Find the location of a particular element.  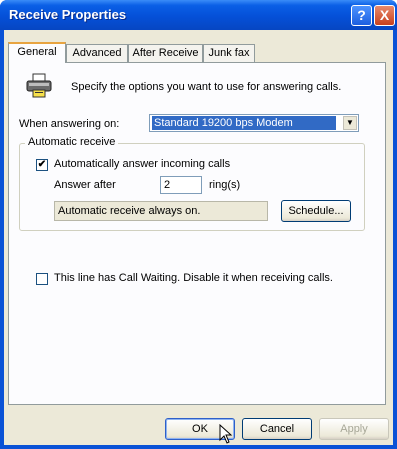

tab-advanced: Advanced is located at coordinates (97, 53).